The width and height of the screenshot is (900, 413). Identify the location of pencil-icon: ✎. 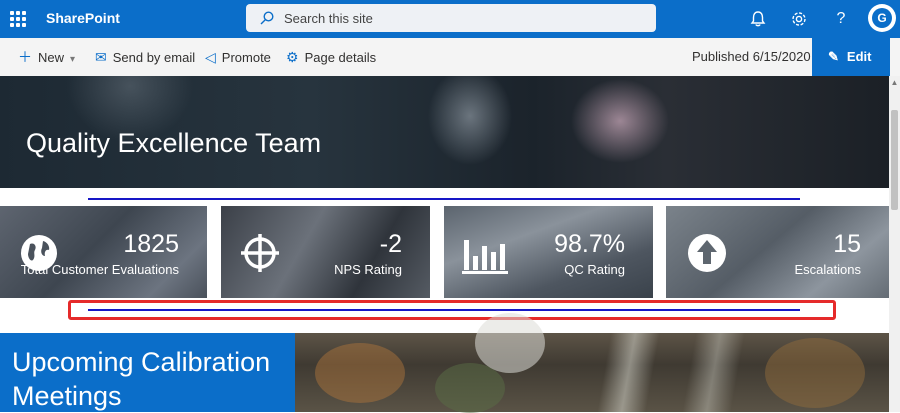
(833, 56).